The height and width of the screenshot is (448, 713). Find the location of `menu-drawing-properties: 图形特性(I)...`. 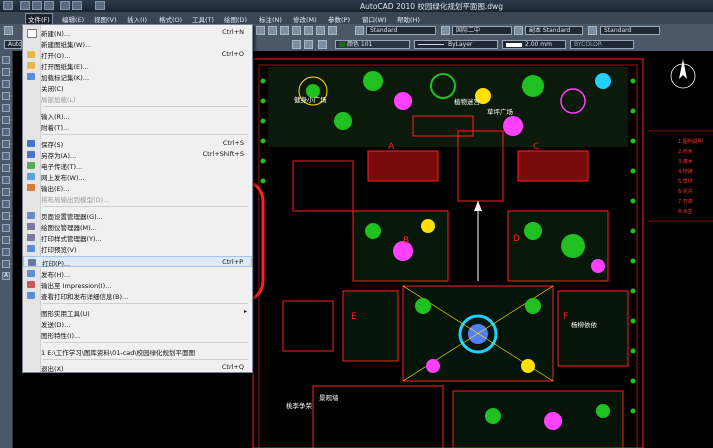

menu-drawing-properties: 图形特性(I)... is located at coordinates (137, 334).